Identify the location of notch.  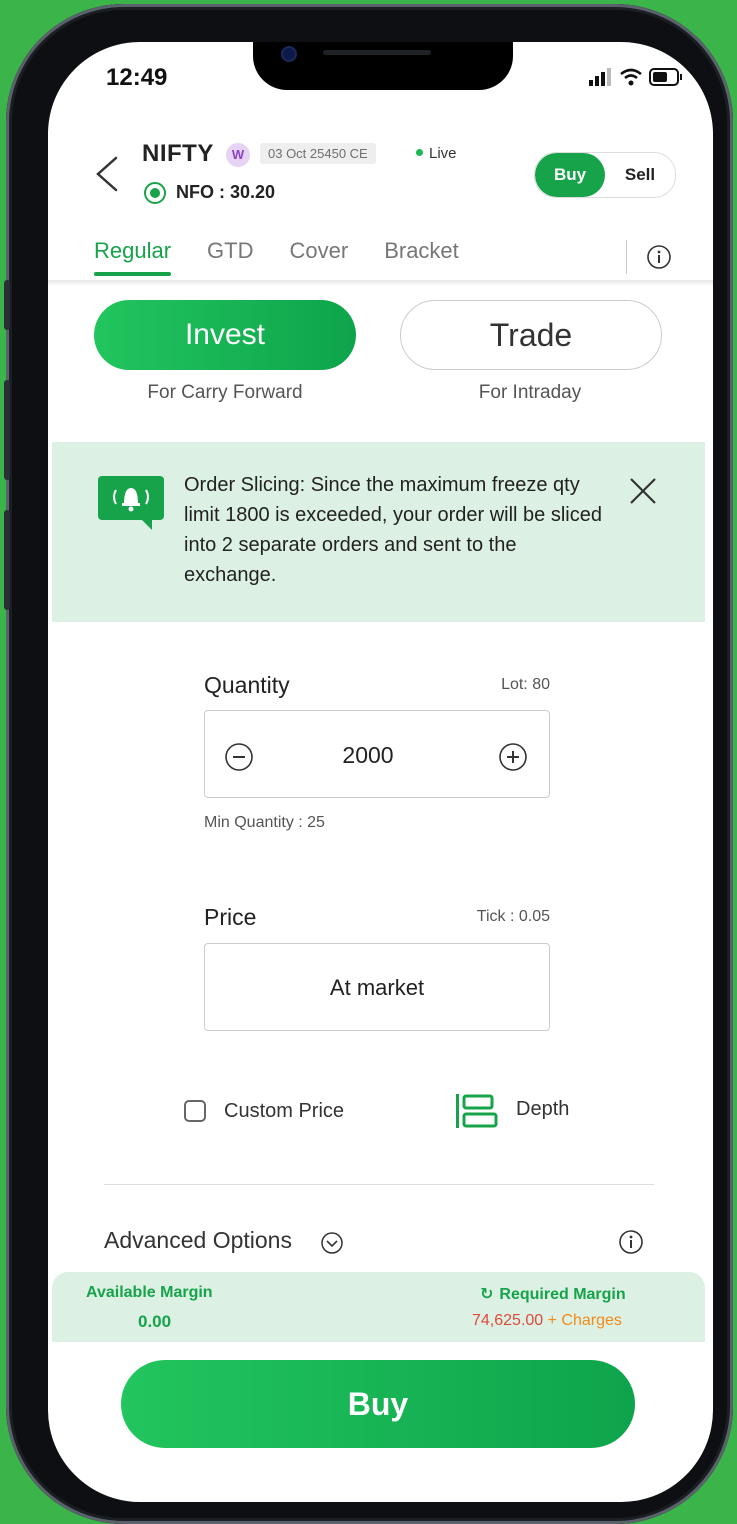
(383, 66).